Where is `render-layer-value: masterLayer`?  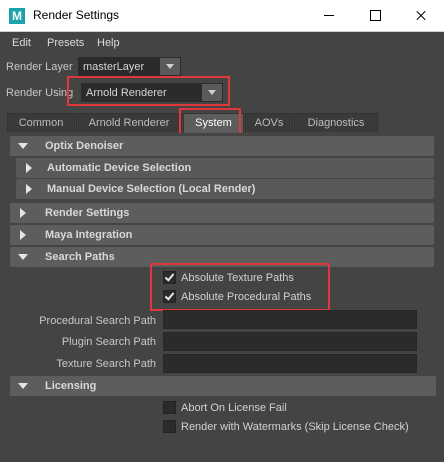 render-layer-value: masterLayer is located at coordinates (114, 67).